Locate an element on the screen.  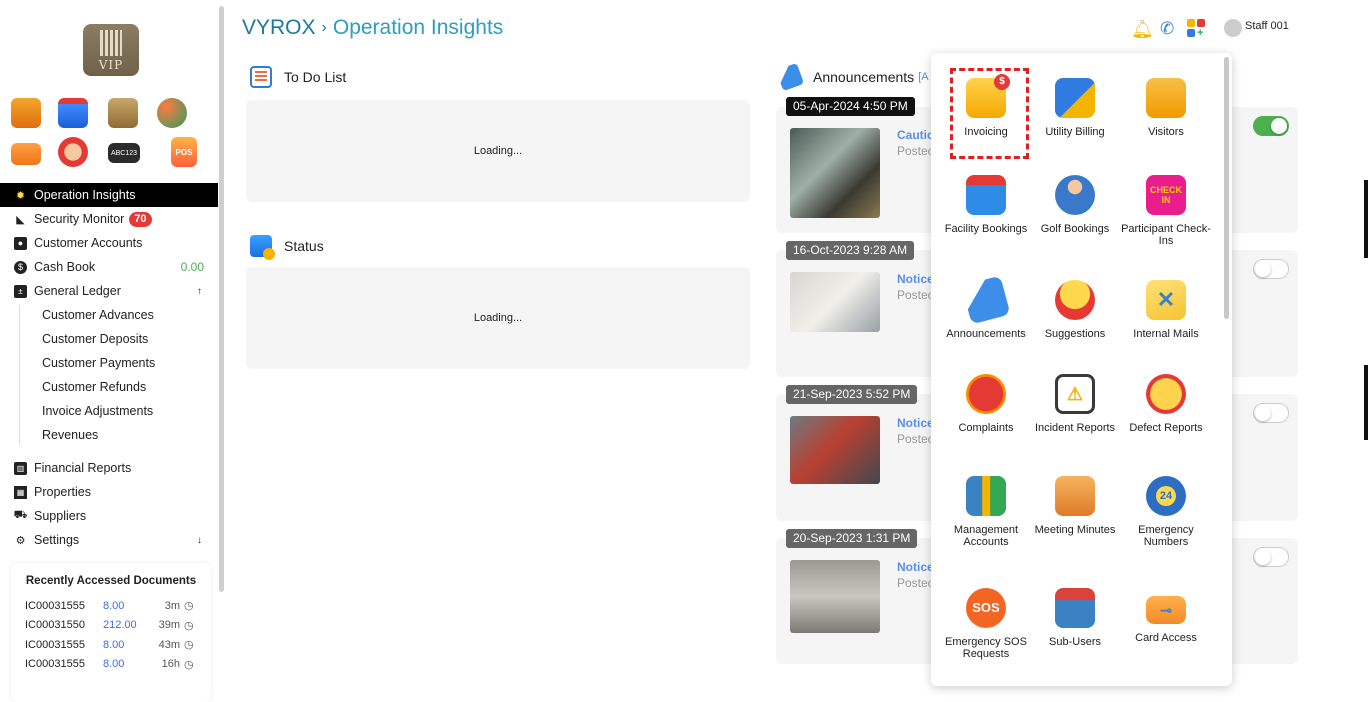
app-tile-golf-bookings: Golf Bookings is located at coordinates (1075, 205).